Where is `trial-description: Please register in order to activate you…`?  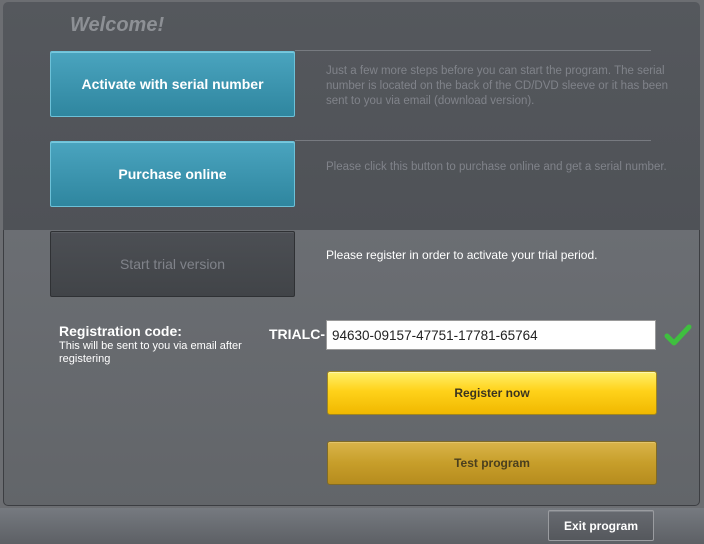 trial-description: Please register in order to activate you… is located at coordinates (462, 255).